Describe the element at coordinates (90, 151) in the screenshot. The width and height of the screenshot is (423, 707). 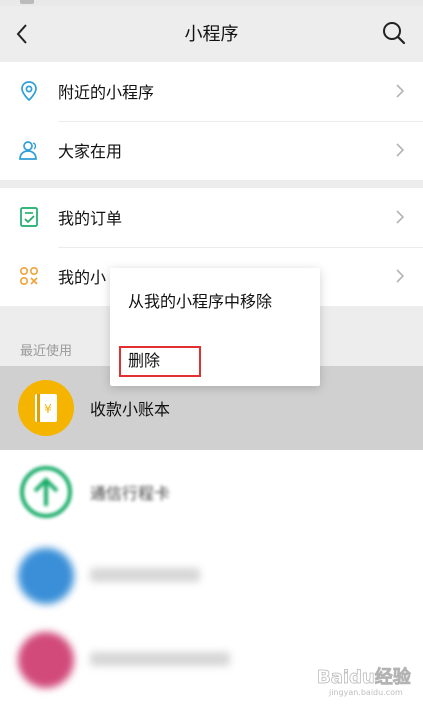
I see `popular-label: 大家在用` at that location.